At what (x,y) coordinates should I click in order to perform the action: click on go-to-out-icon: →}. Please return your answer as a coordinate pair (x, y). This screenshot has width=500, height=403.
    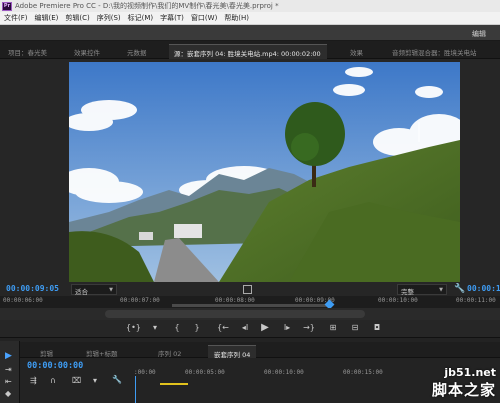
    Looking at the image, I should click on (309, 328).